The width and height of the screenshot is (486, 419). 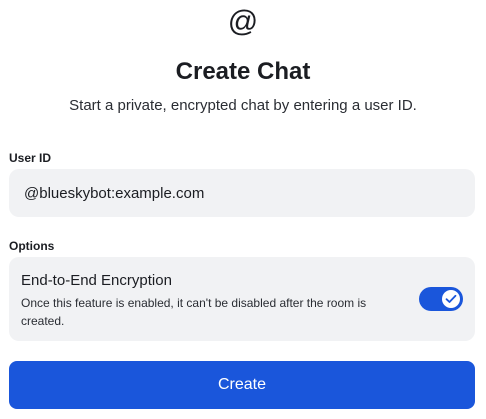 I want to click on encryption-toggle, so click(x=441, y=299).